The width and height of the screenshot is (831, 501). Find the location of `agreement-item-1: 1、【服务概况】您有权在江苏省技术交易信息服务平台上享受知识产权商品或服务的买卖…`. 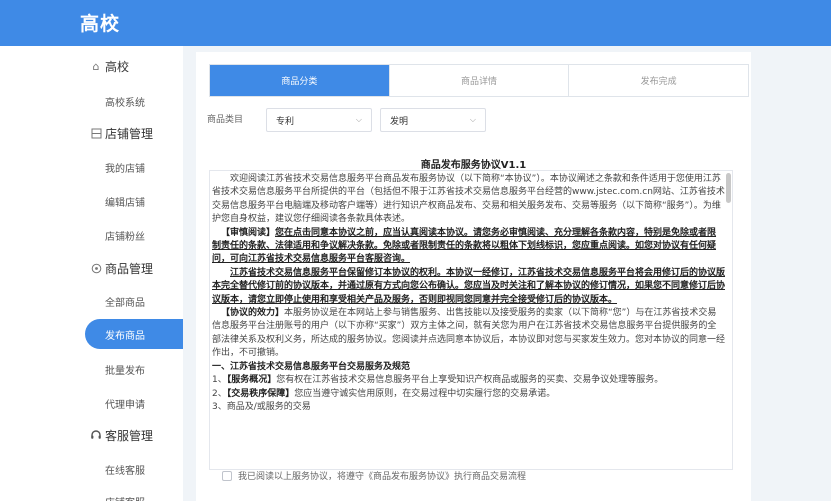

agreement-item-1: 1、【服务概况】您有权在江苏省技术交易信息服务平台上享受知识产权商品或服务的买卖… is located at coordinates (438, 380).